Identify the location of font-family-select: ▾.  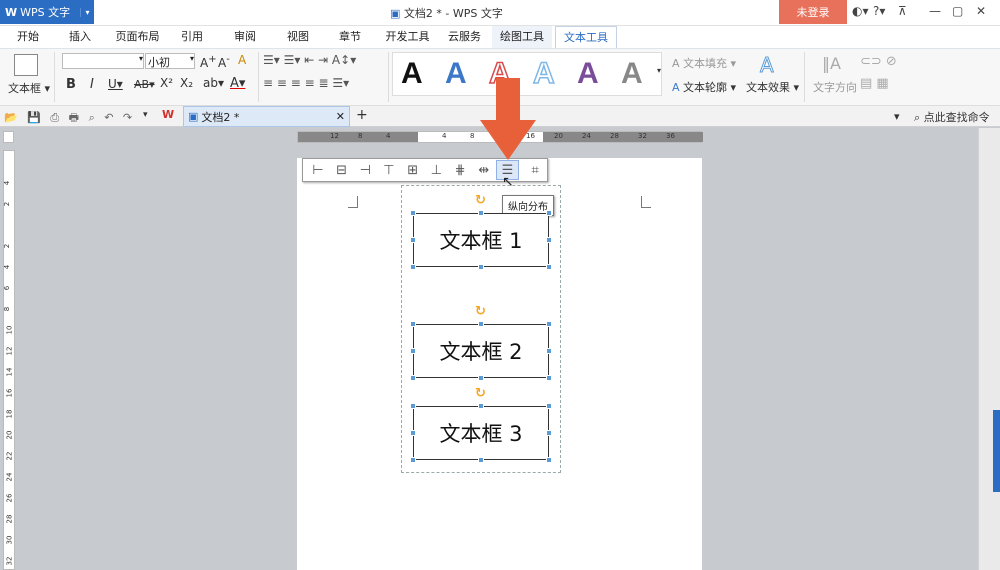
(103, 61).